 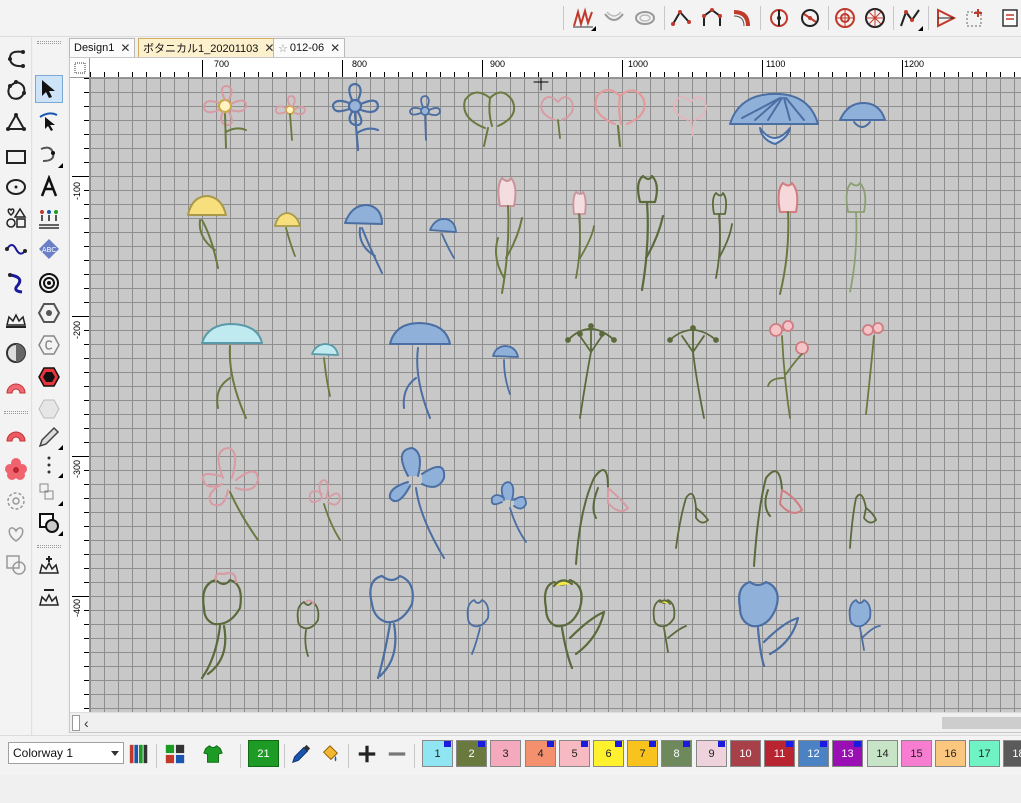 I want to click on add-color-icon, so click(x=367, y=754).